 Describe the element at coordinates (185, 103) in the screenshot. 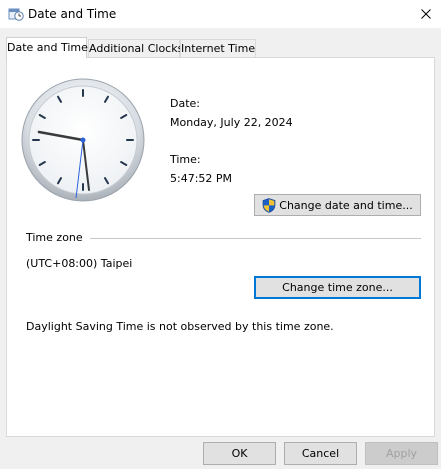

I see `date-label: Date:` at that location.